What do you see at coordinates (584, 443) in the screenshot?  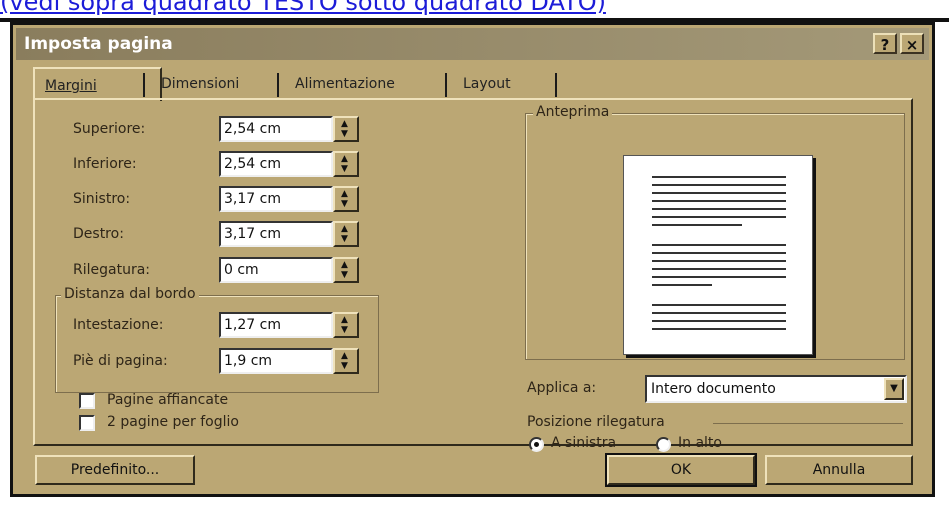 I see `a-sinistra-label: A sinistra` at bounding box center [584, 443].